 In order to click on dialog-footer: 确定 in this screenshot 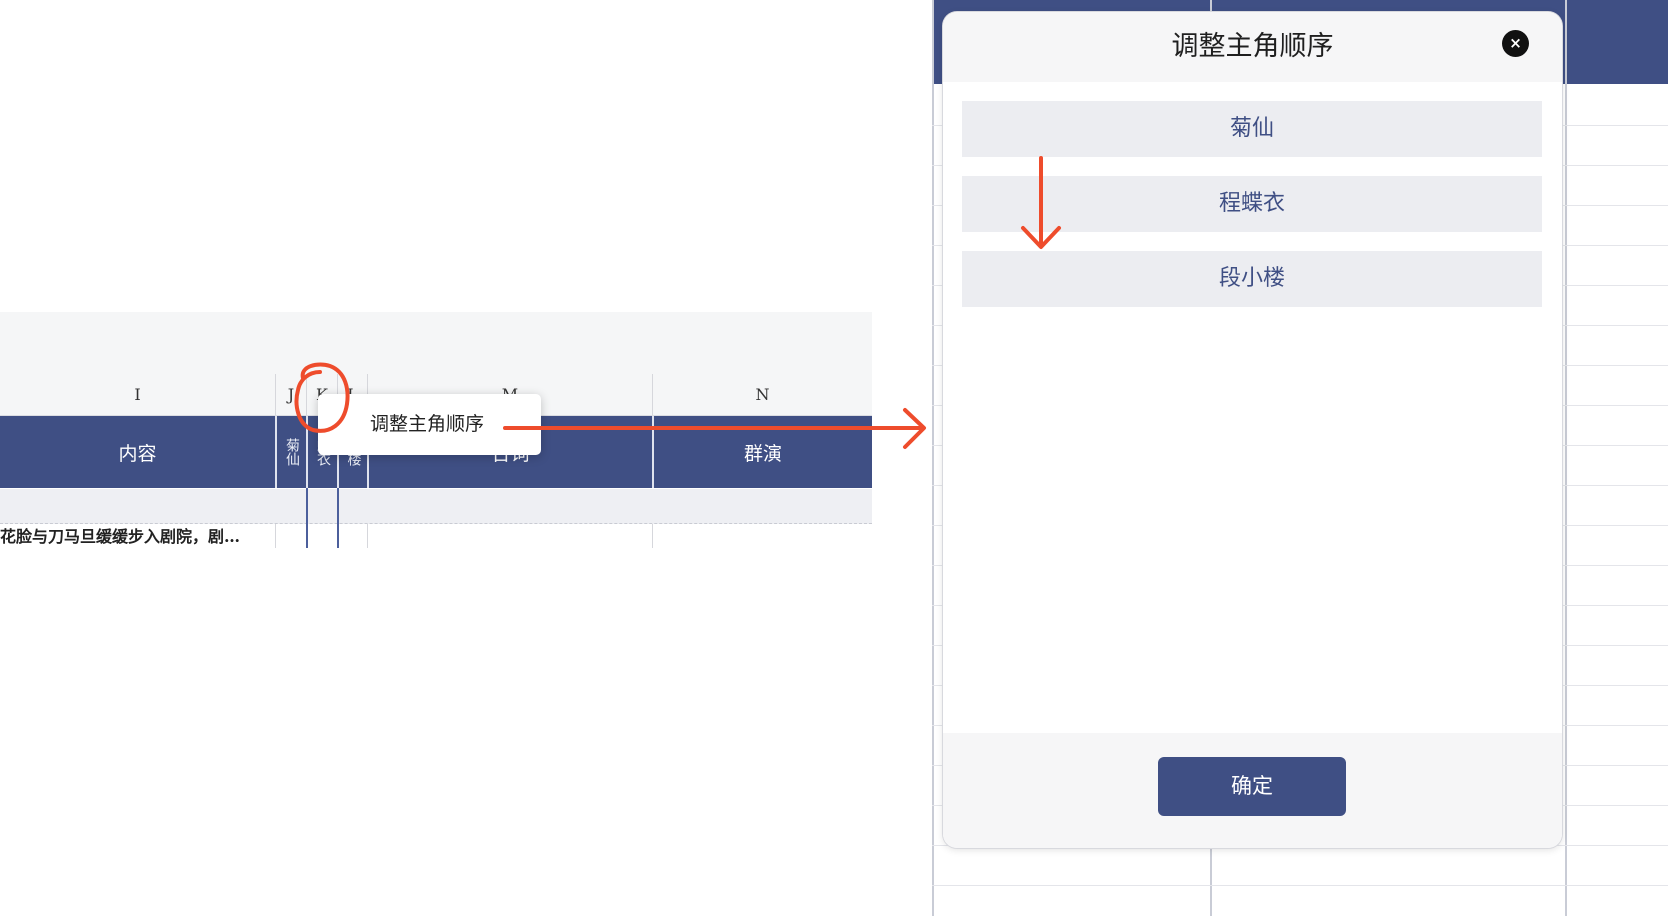, I will do `click(1252, 790)`.